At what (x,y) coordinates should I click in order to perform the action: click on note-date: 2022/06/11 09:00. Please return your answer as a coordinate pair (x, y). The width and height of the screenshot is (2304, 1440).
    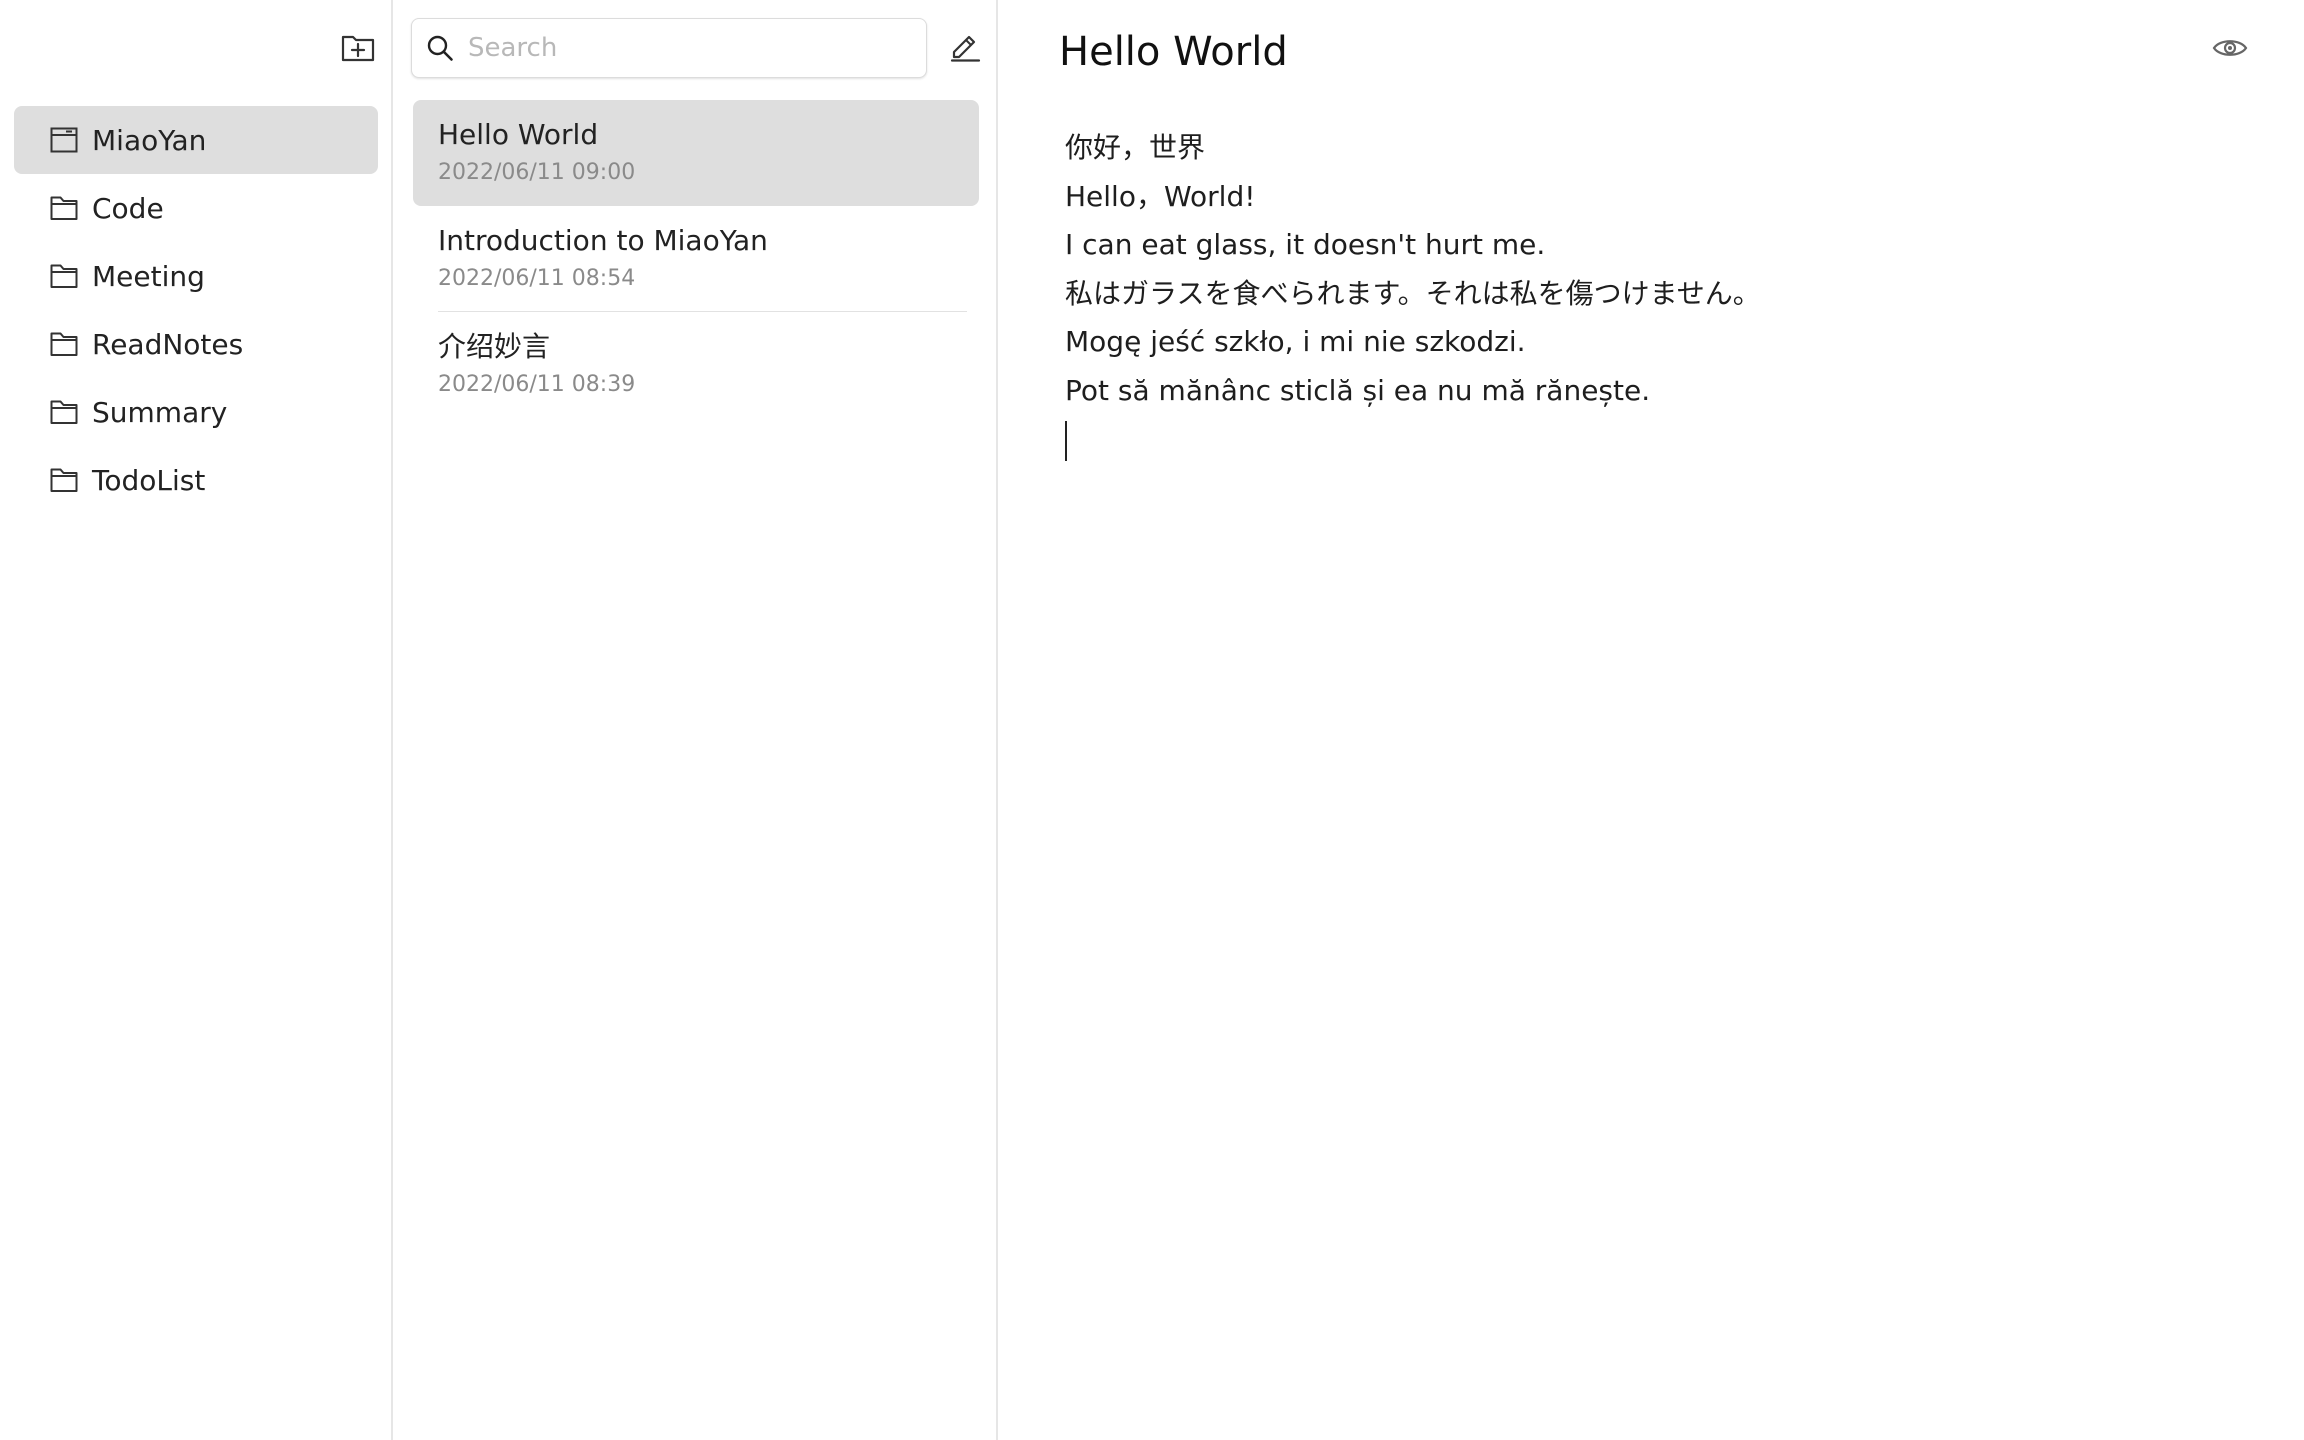
    Looking at the image, I should click on (537, 172).